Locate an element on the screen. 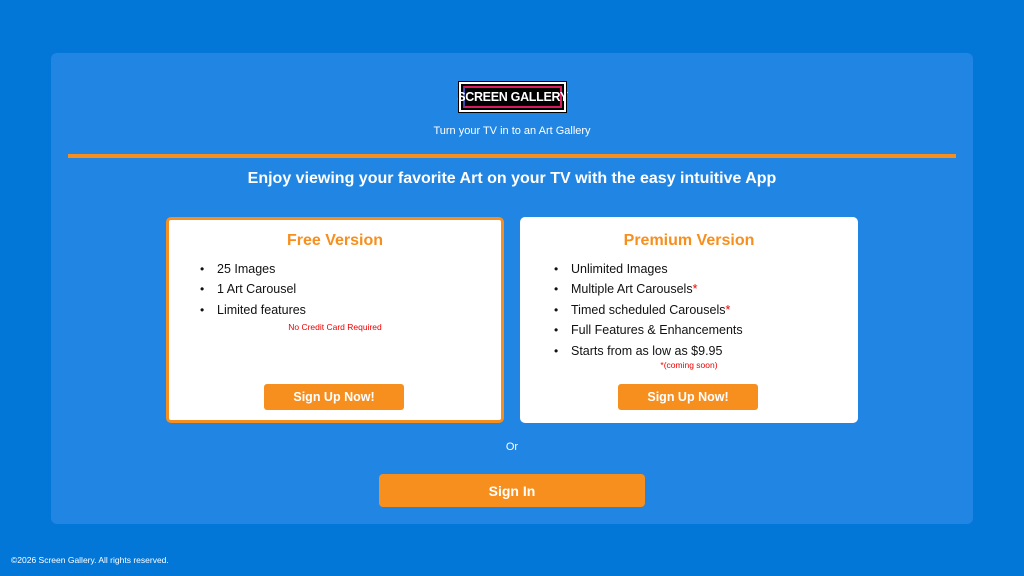 The height and width of the screenshot is (576, 1024). feature-item: Unlimited Images is located at coordinates (648, 269).